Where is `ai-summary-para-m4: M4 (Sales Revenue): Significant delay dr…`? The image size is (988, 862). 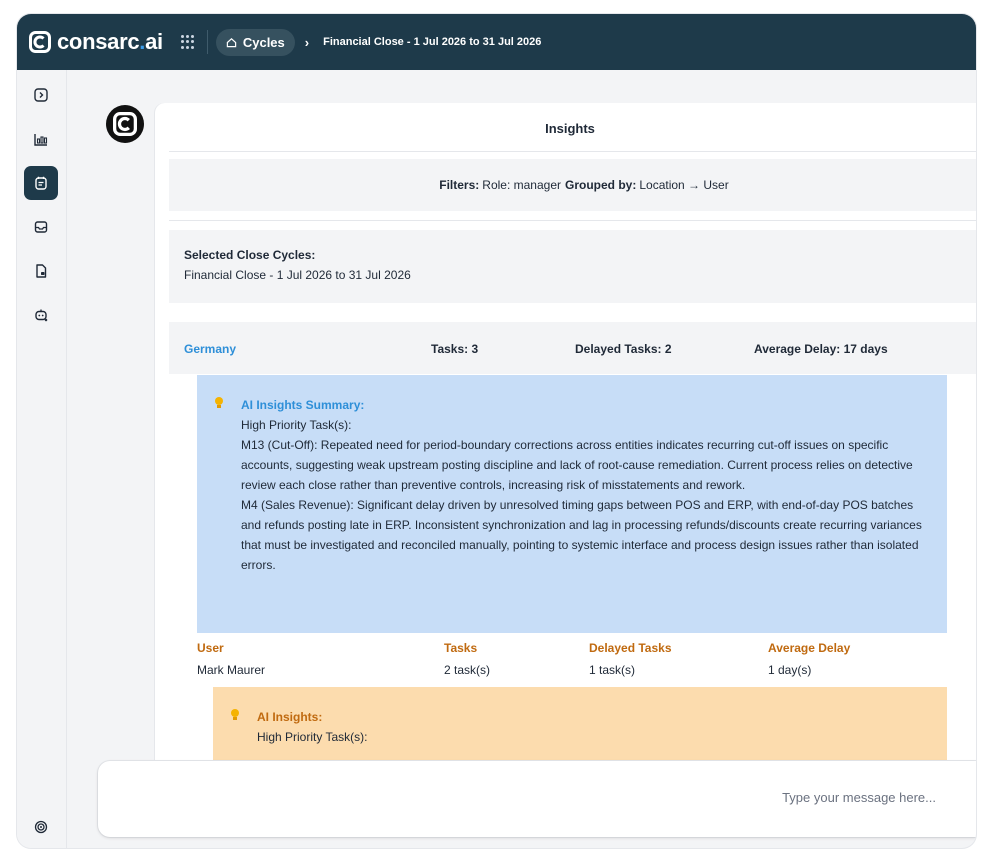
ai-summary-para-m4: M4 (Sales Revenue): Significant delay dr… is located at coordinates (581, 535).